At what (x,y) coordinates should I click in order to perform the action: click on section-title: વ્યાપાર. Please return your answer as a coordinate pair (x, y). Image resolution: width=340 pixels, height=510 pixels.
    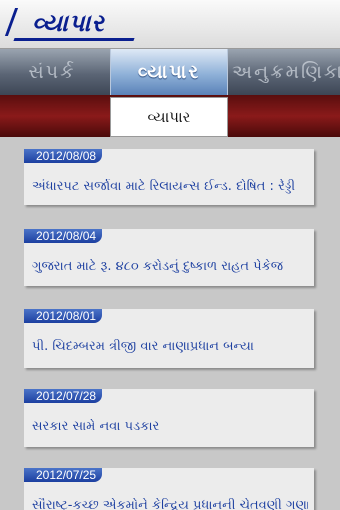
    Looking at the image, I should click on (169, 117).